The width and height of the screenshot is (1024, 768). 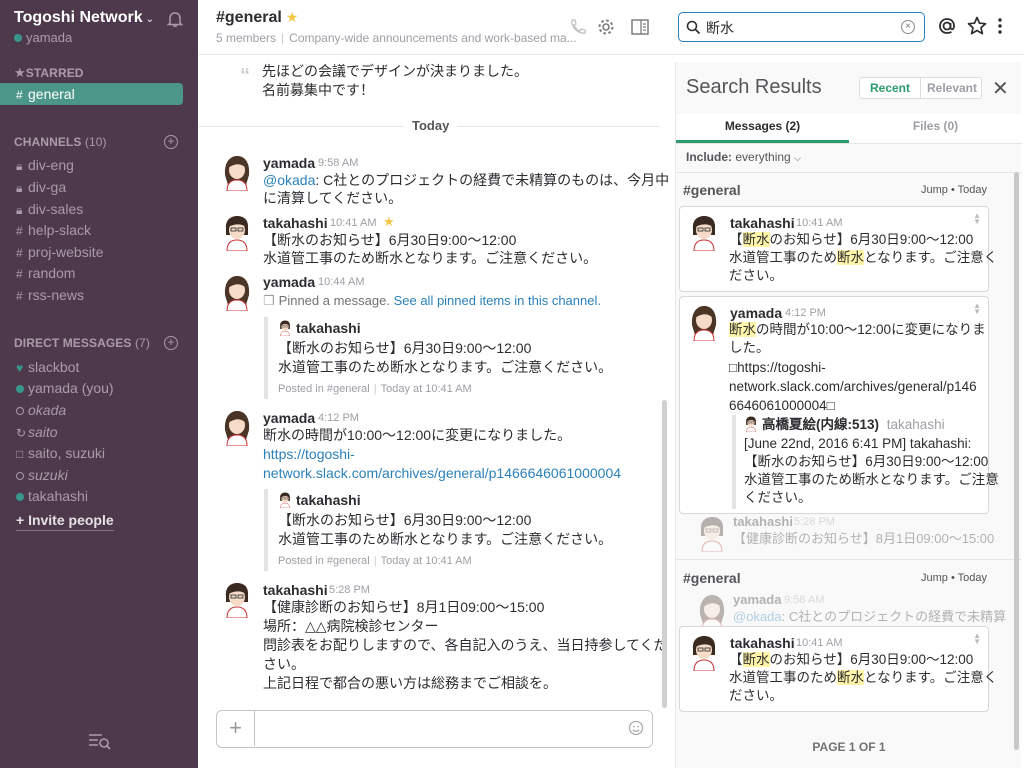 What do you see at coordinates (99, 388) in the screenshot?
I see `sidebar-item-yamada: yamada (you)` at bounding box center [99, 388].